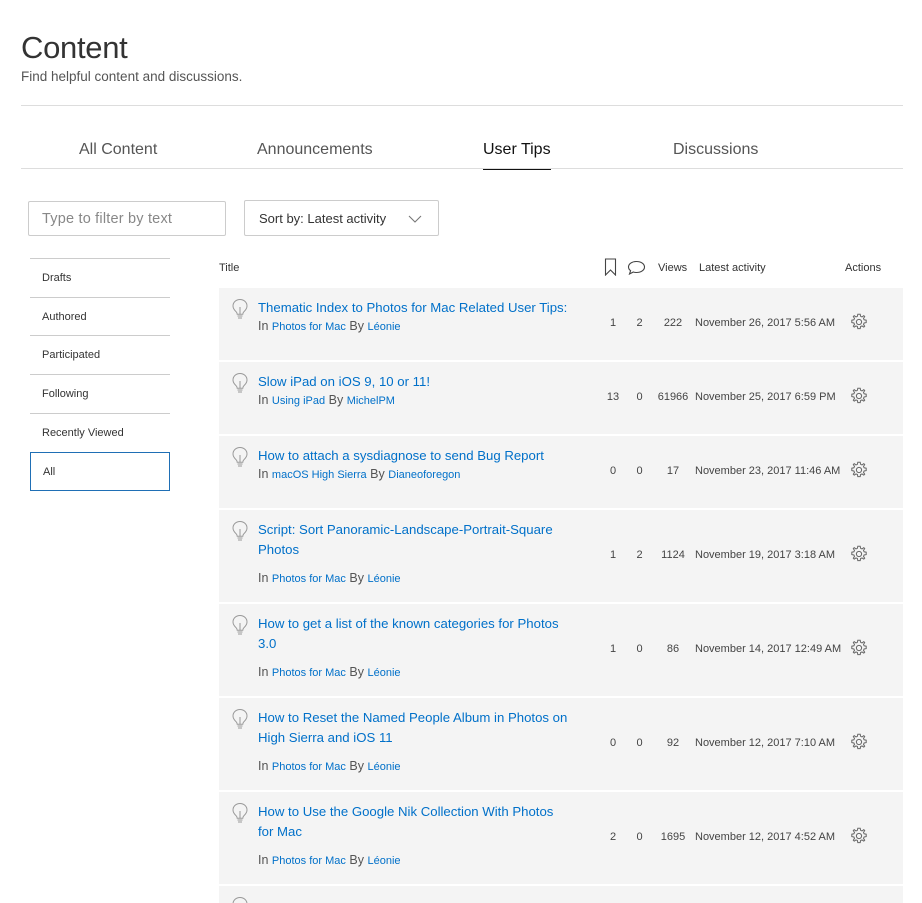 The image size is (922, 903). Describe the element at coordinates (673, 743) in the screenshot. I see `view-count: 92` at that location.